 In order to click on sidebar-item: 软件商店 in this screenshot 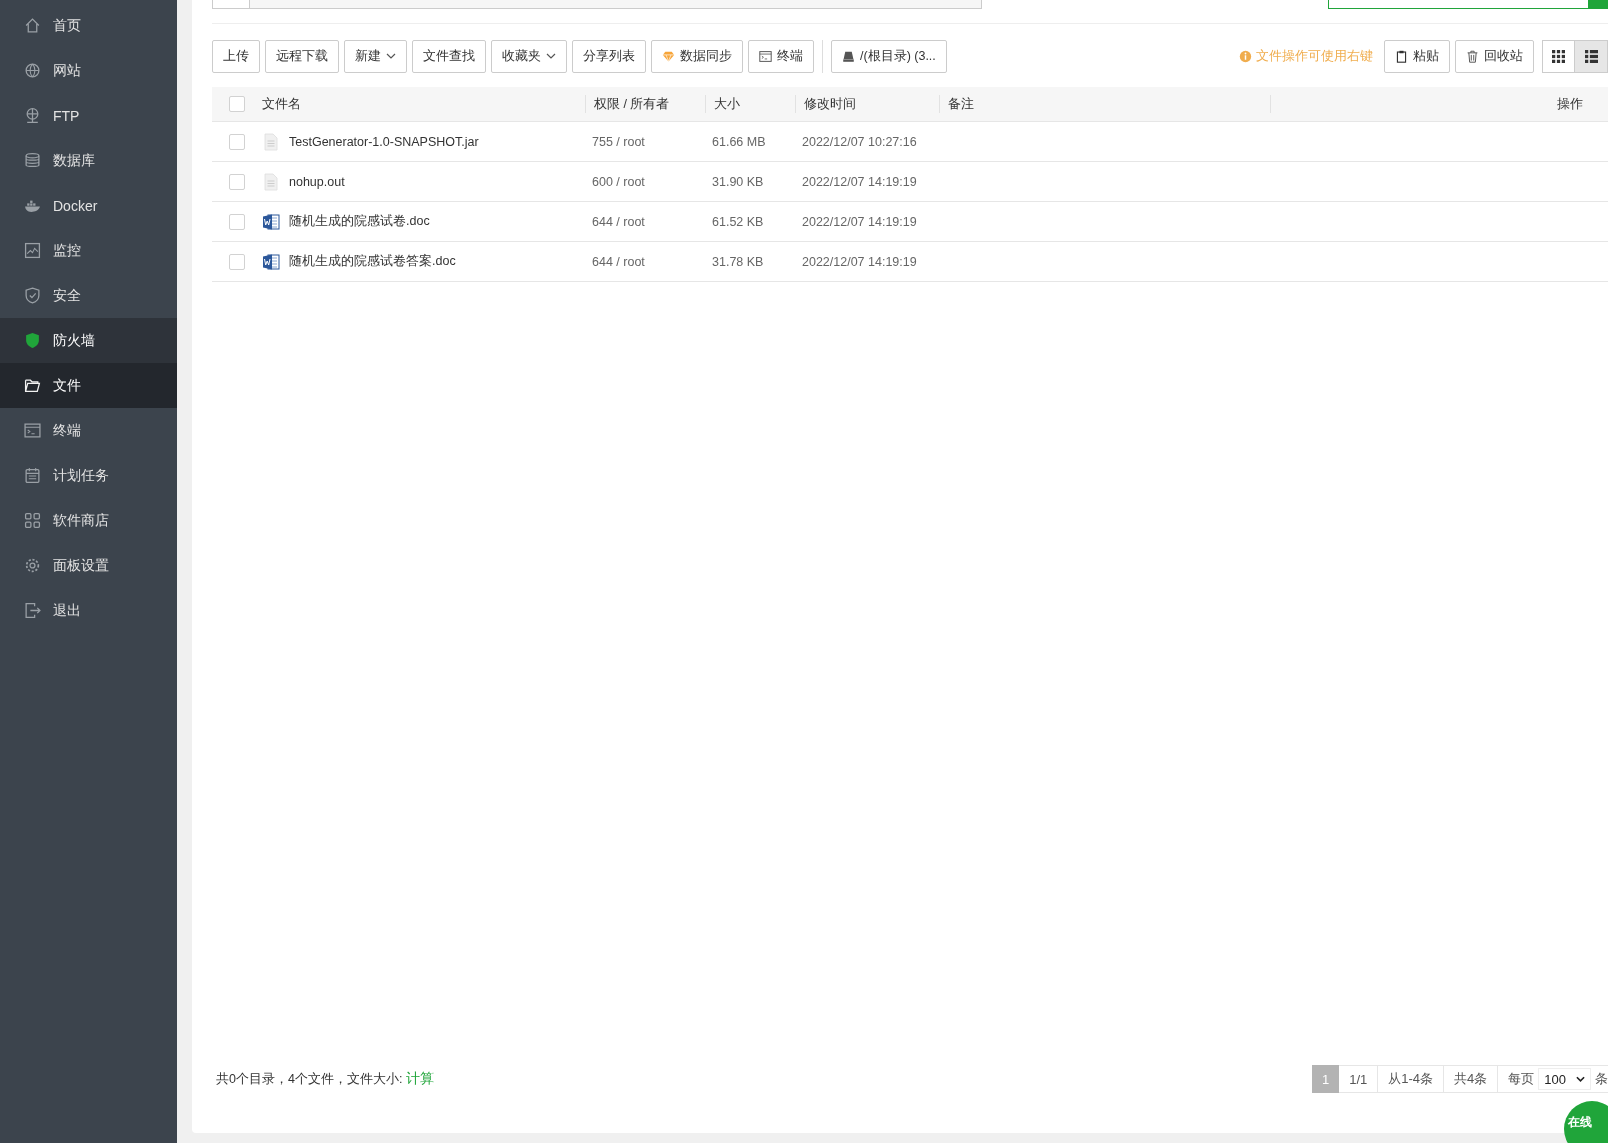, I will do `click(88, 520)`.